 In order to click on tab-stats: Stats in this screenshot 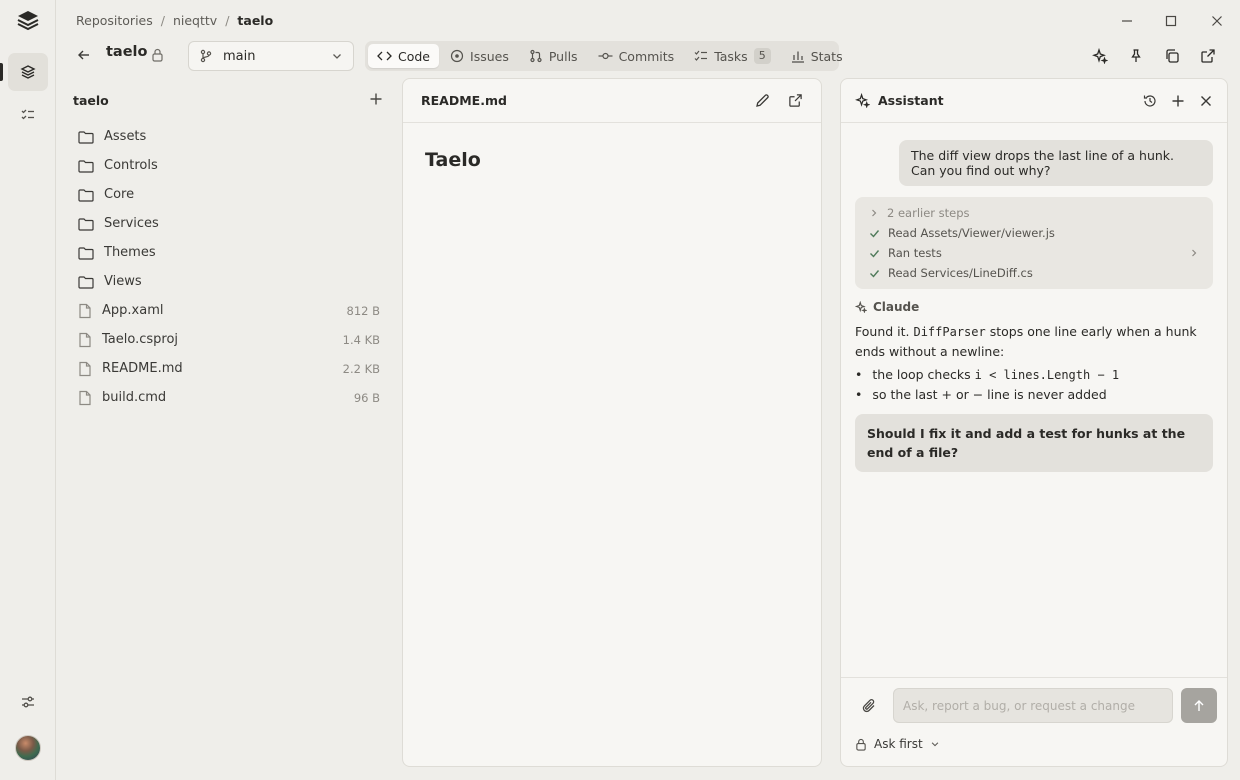, I will do `click(817, 56)`.